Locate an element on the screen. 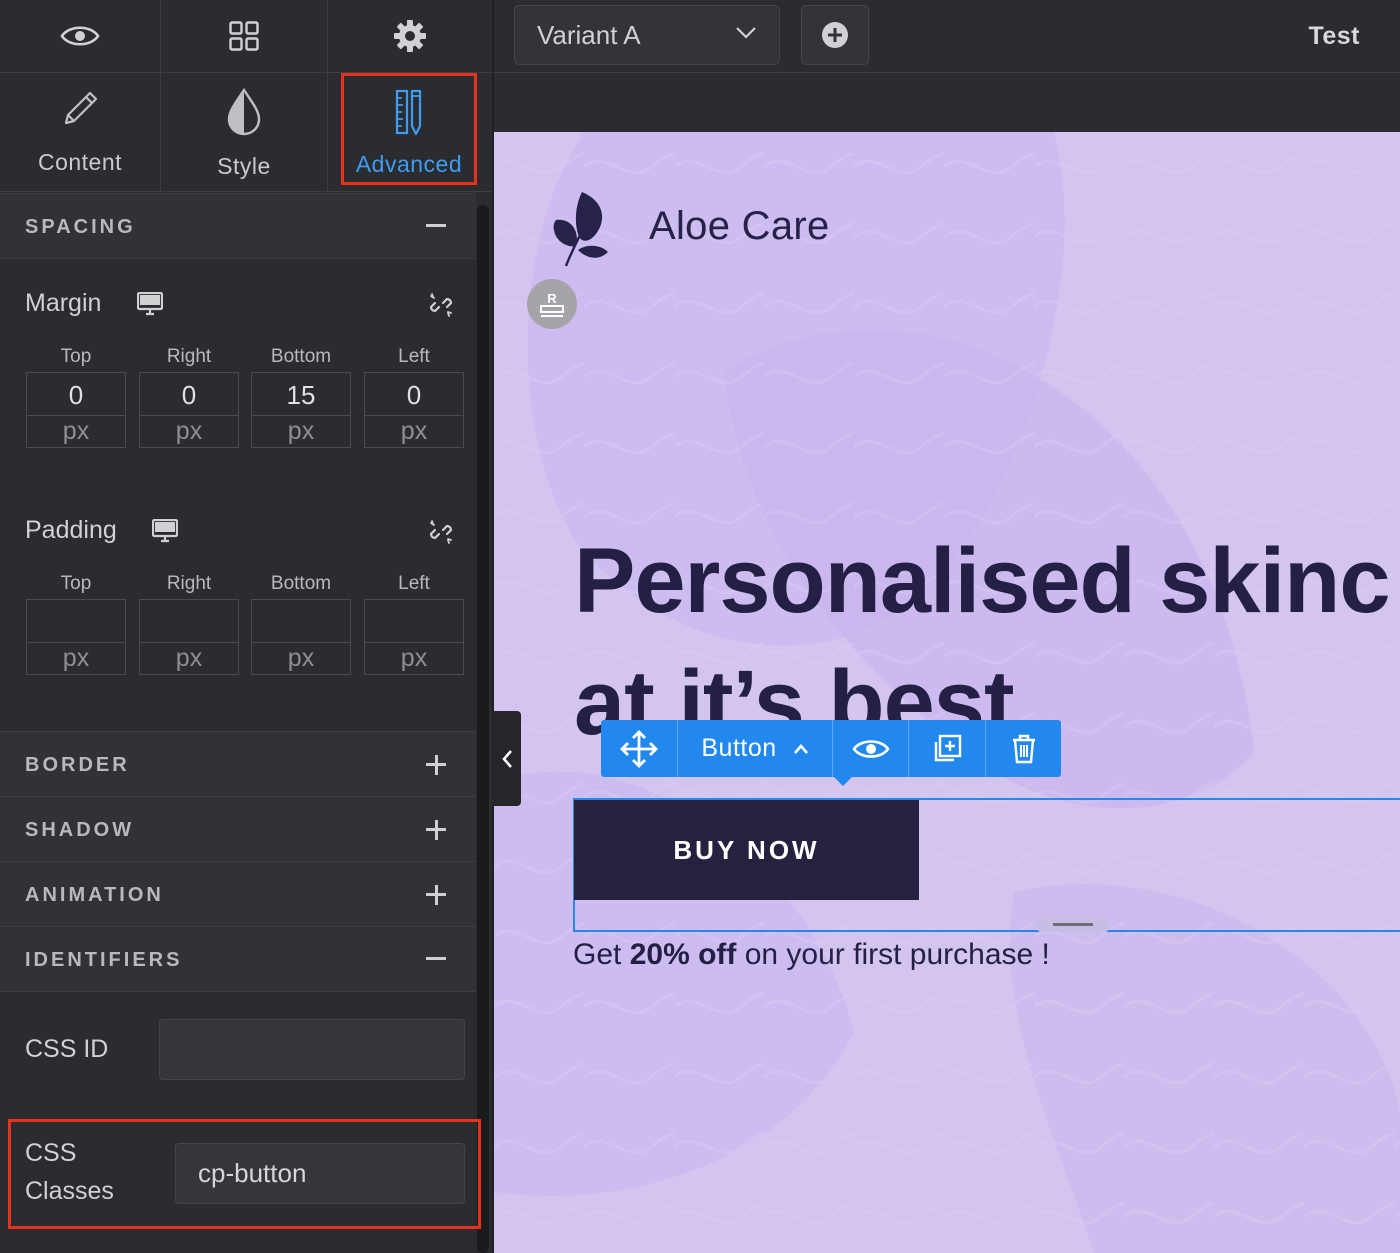 The height and width of the screenshot is (1253, 1400). plus-circle-icon is located at coordinates (835, 35).